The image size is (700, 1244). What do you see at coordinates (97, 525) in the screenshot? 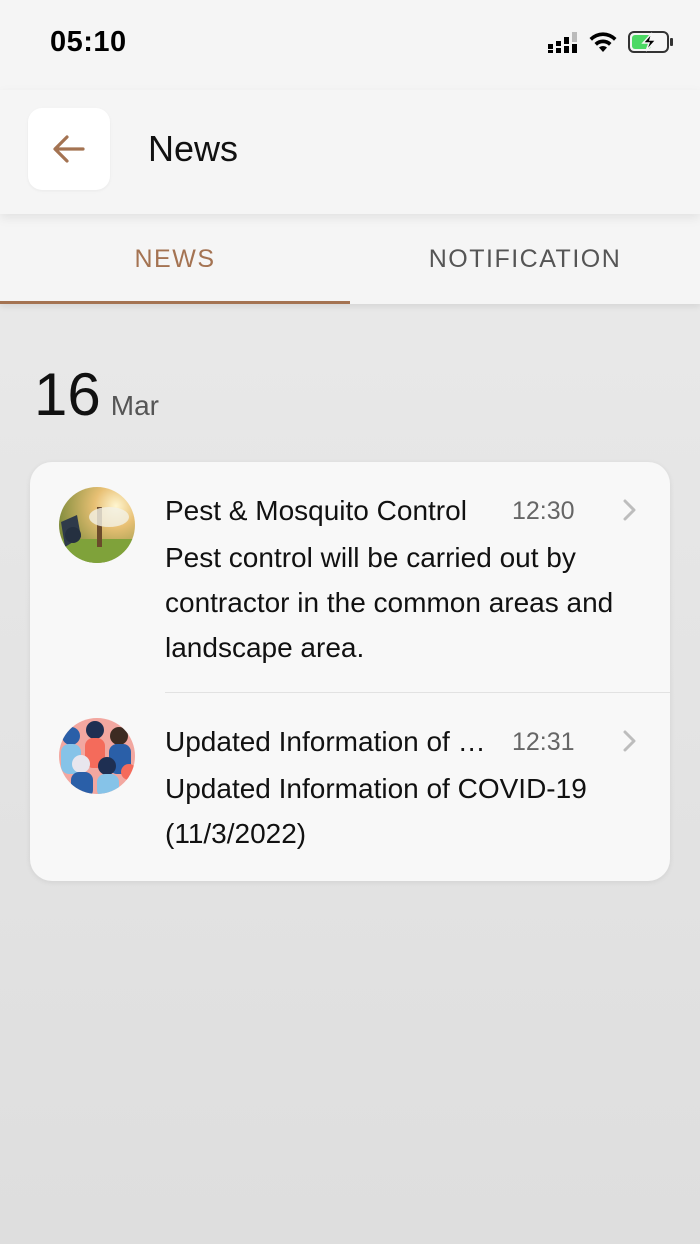
I see `pest-control-photo` at bounding box center [97, 525].